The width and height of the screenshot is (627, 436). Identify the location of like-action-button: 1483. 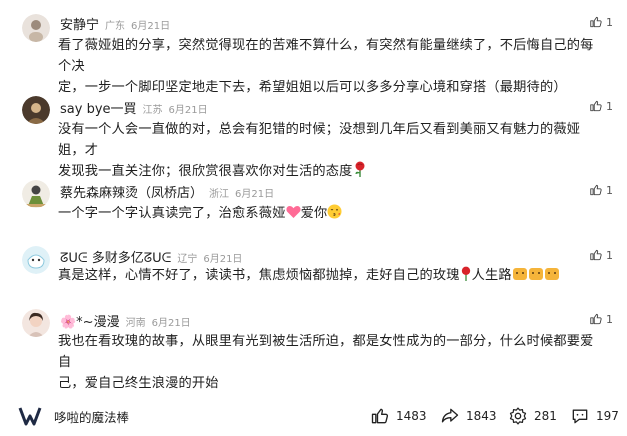
(398, 416).